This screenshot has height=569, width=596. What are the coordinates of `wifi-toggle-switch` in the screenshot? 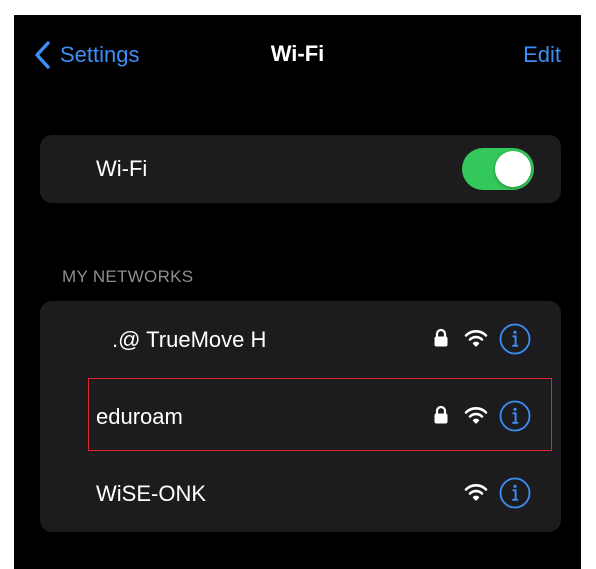 It's located at (498, 169).